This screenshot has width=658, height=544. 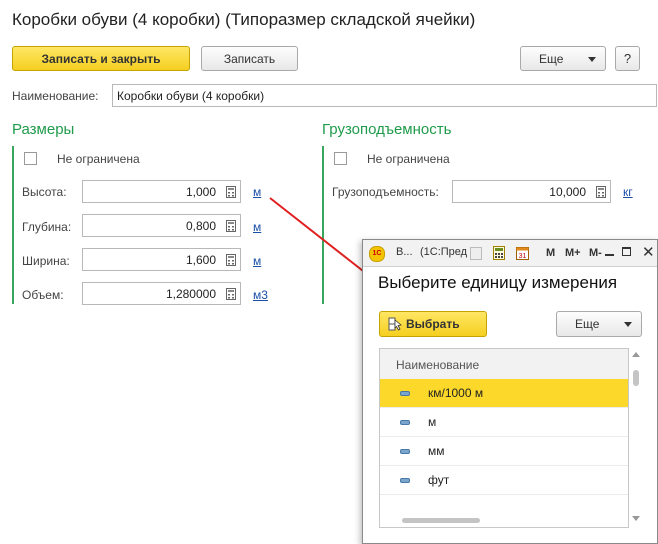 What do you see at coordinates (438, 365) in the screenshot?
I see `column-header-name: Наименование` at bounding box center [438, 365].